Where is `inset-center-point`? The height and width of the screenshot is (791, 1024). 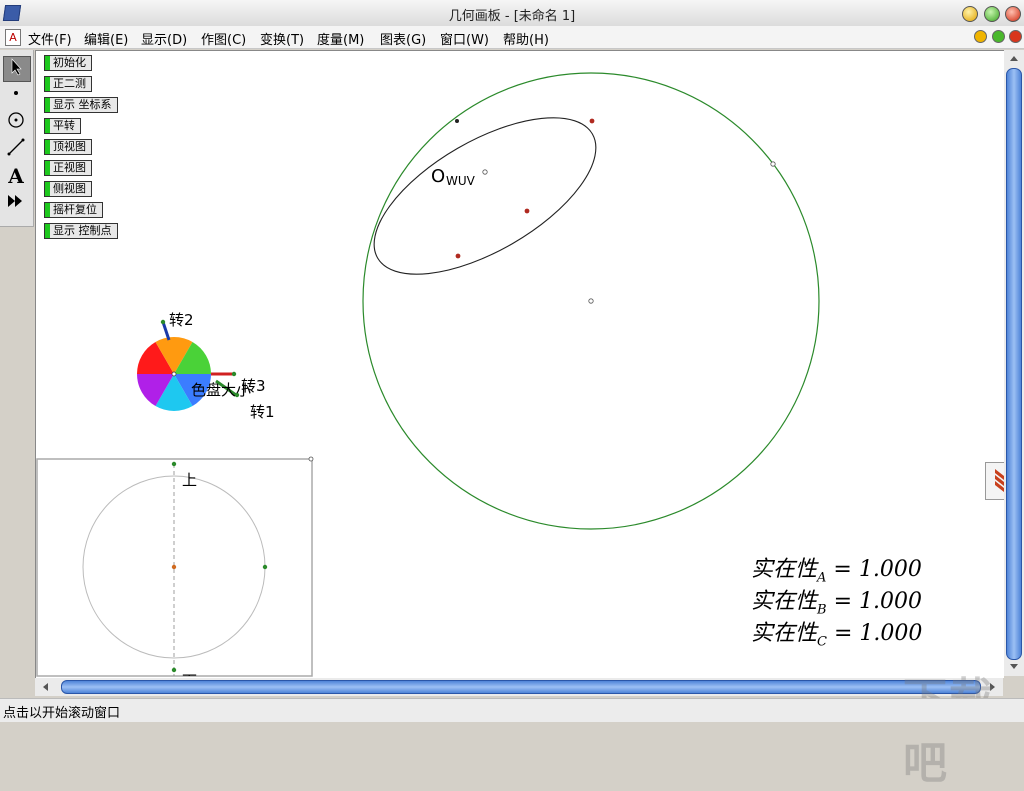
inset-center-point is located at coordinates (174, 567).